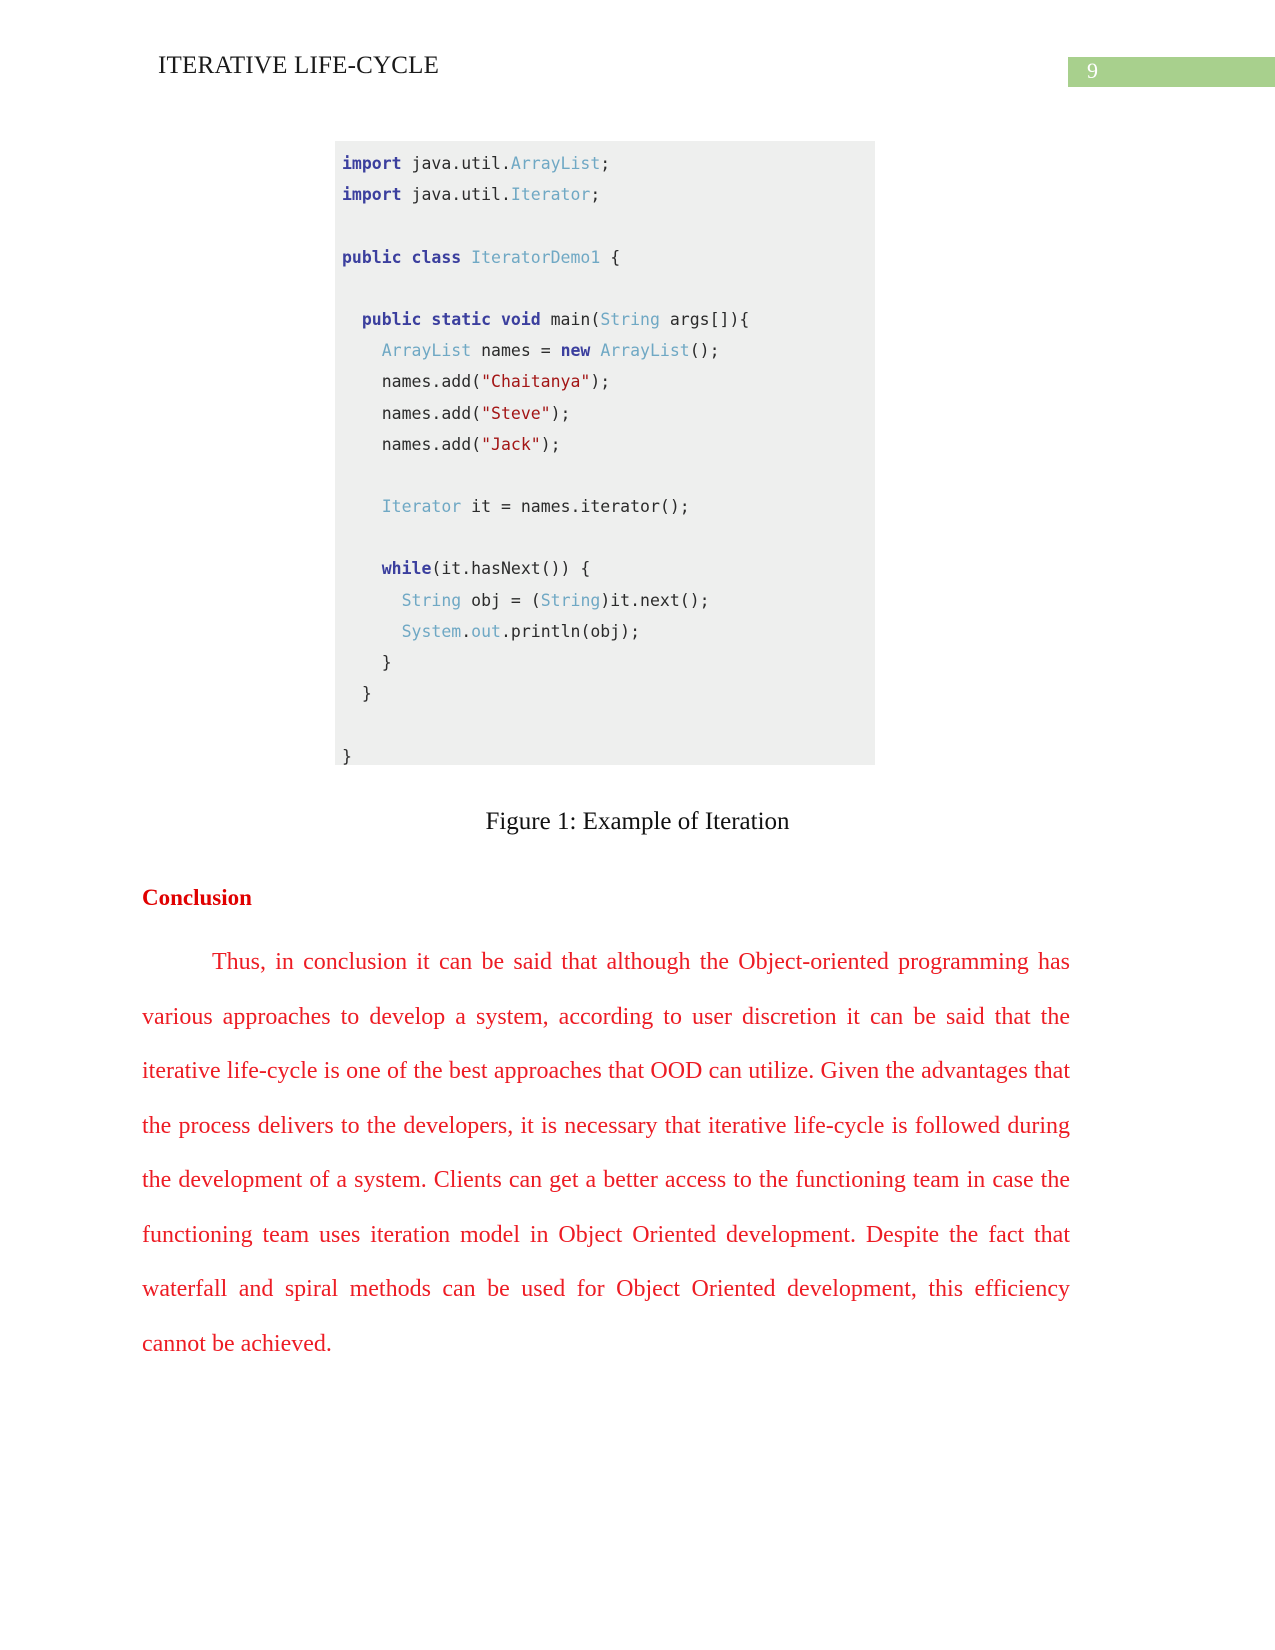 The width and height of the screenshot is (1275, 1650). I want to click on code-token: it = names.iterator();, so click(575, 507).